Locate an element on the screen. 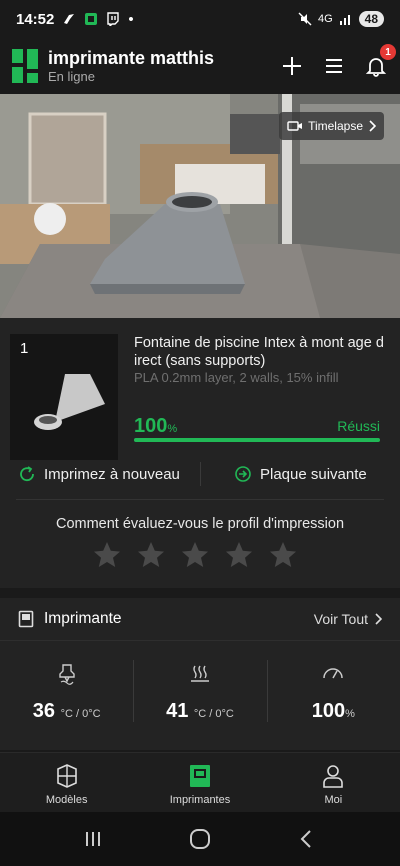  app-header: imprimante matthis En ligne 1 is located at coordinates (200, 66).